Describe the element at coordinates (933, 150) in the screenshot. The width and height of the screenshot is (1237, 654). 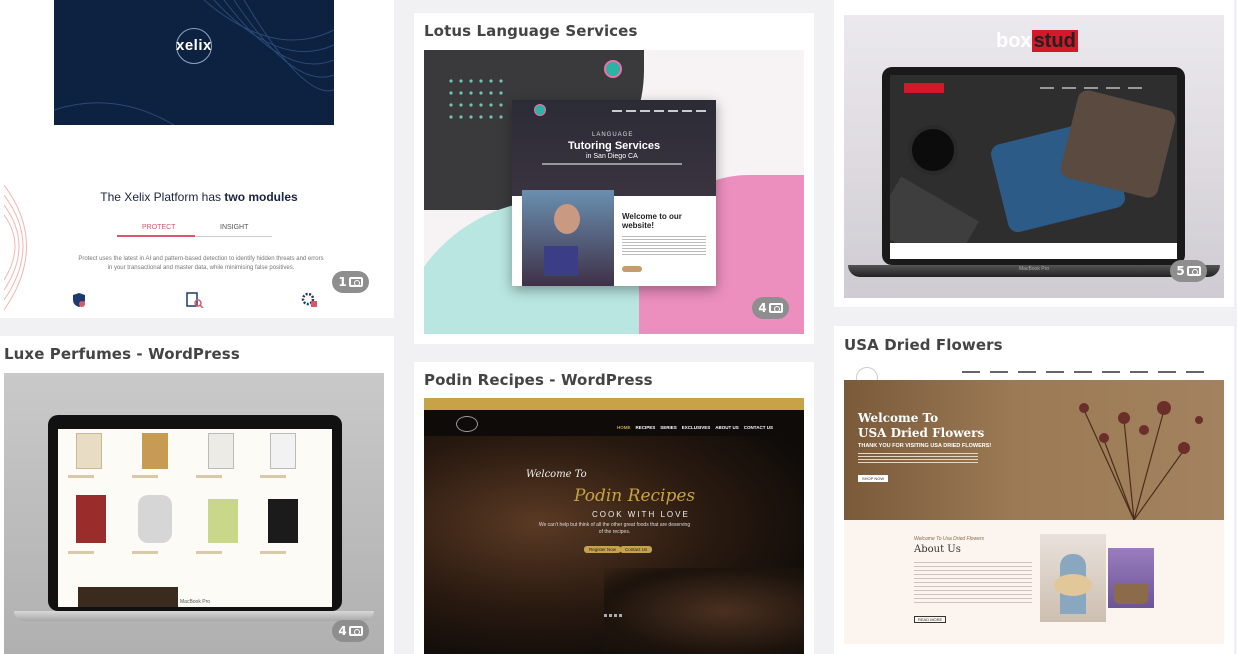
I see `boxstud-coffee-cup` at that location.